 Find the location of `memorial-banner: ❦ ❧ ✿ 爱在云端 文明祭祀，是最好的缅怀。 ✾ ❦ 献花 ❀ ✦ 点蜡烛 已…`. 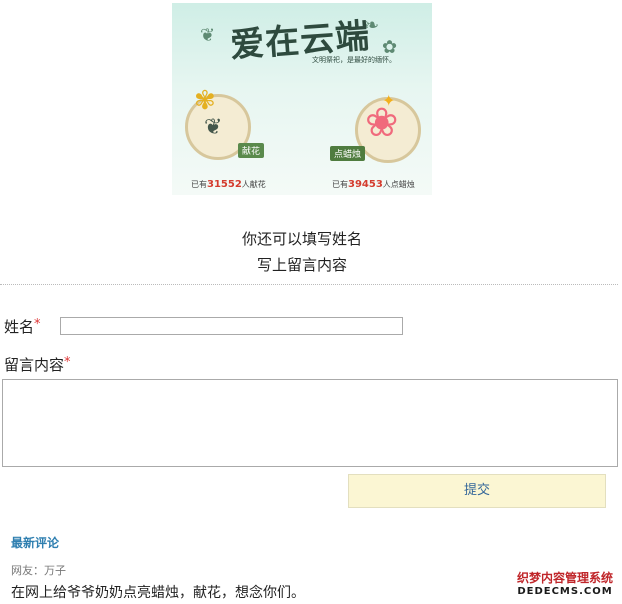

memorial-banner: ❦ ❧ ✿ 爱在云端 文明祭祀，是最好的缅怀。 ✾ ❦ 献花 ❀ ✦ 点蜡烛 已… is located at coordinates (302, 99).